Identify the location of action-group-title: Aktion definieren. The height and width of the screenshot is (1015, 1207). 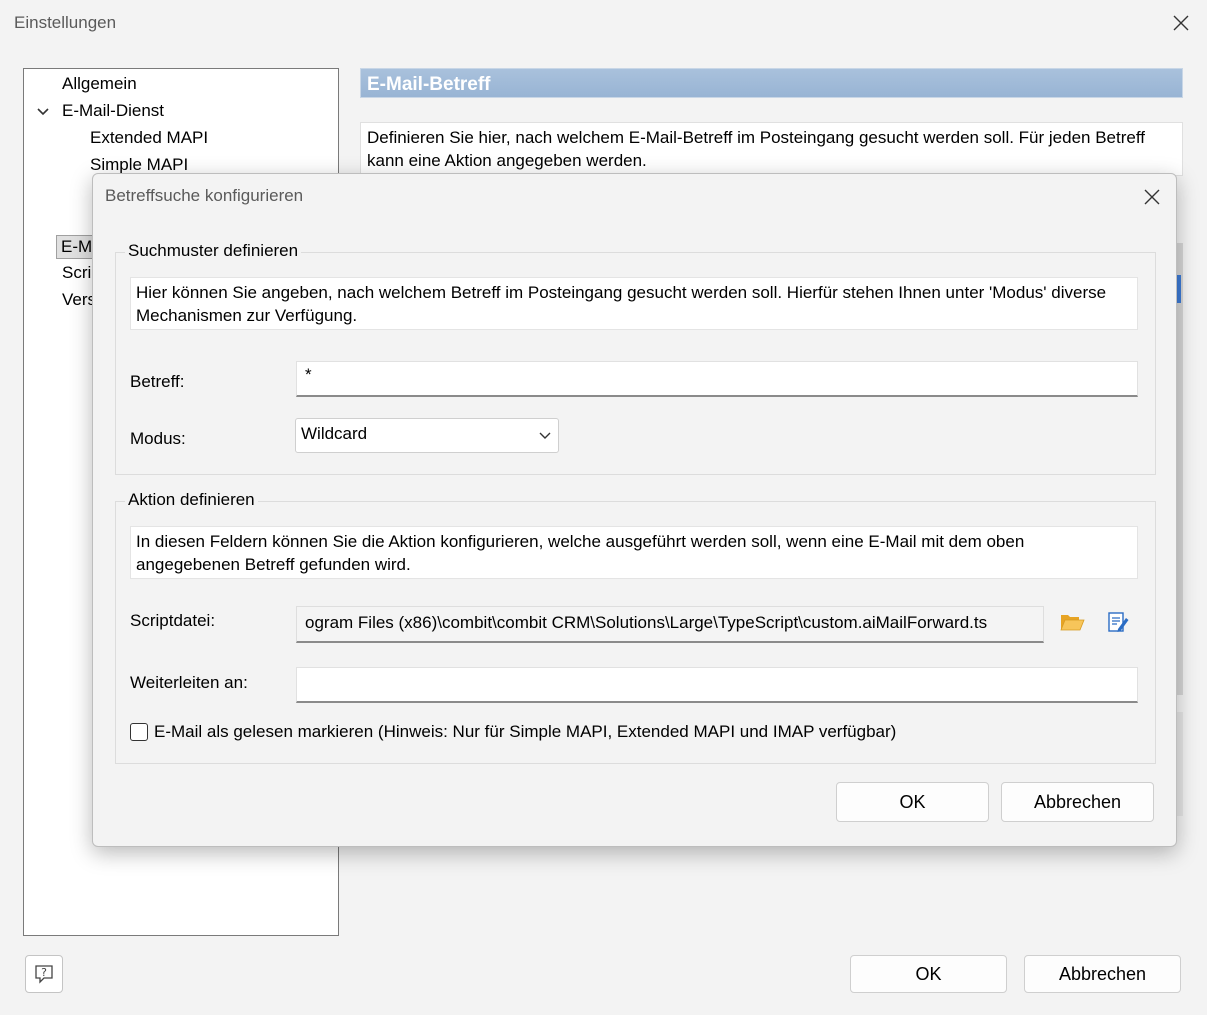
(191, 500).